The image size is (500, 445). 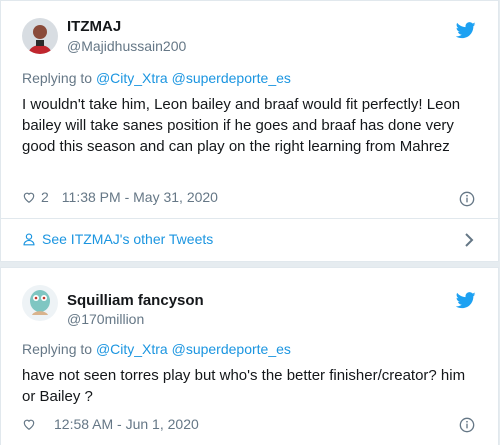 I want to click on chevron-right-icon, so click(x=469, y=240).